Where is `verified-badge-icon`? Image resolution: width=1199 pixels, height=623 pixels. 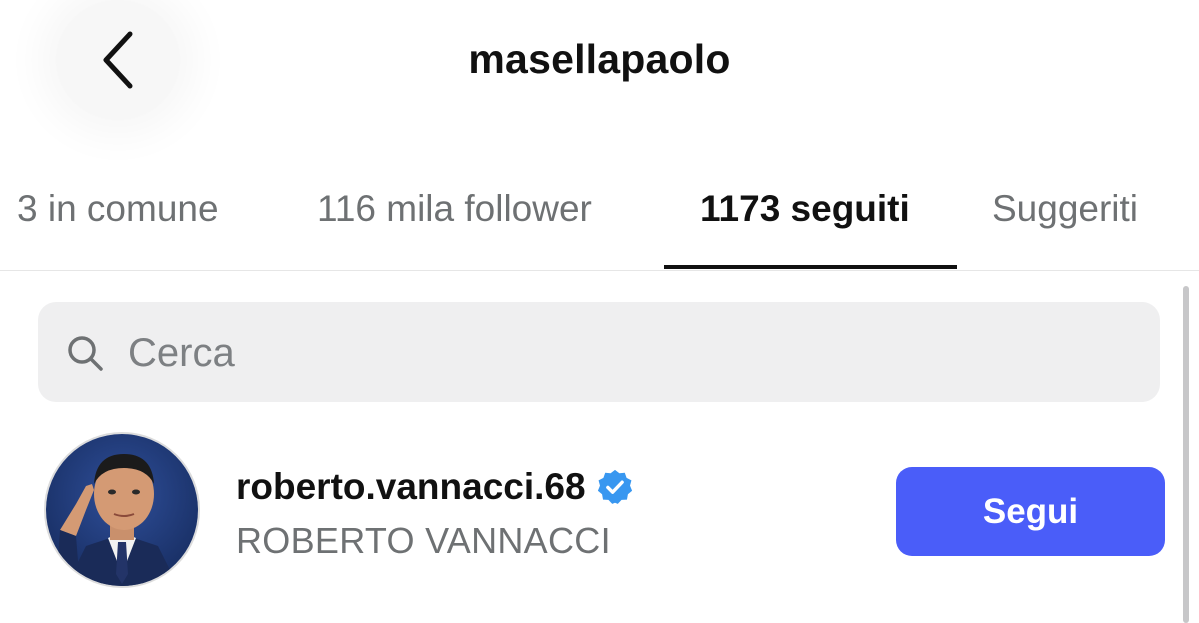 verified-badge-icon is located at coordinates (614, 486).